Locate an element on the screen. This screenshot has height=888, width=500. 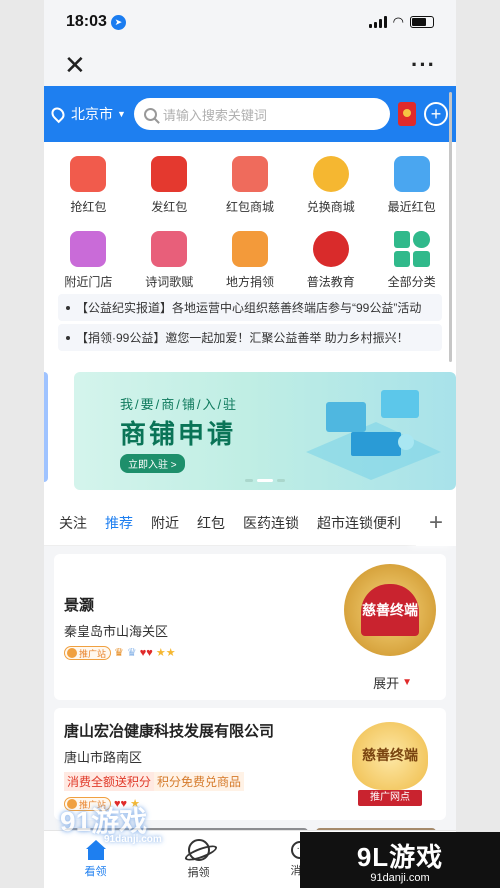
redeem-tag: 积分免费兑商品 is located at coordinates (199, 781).